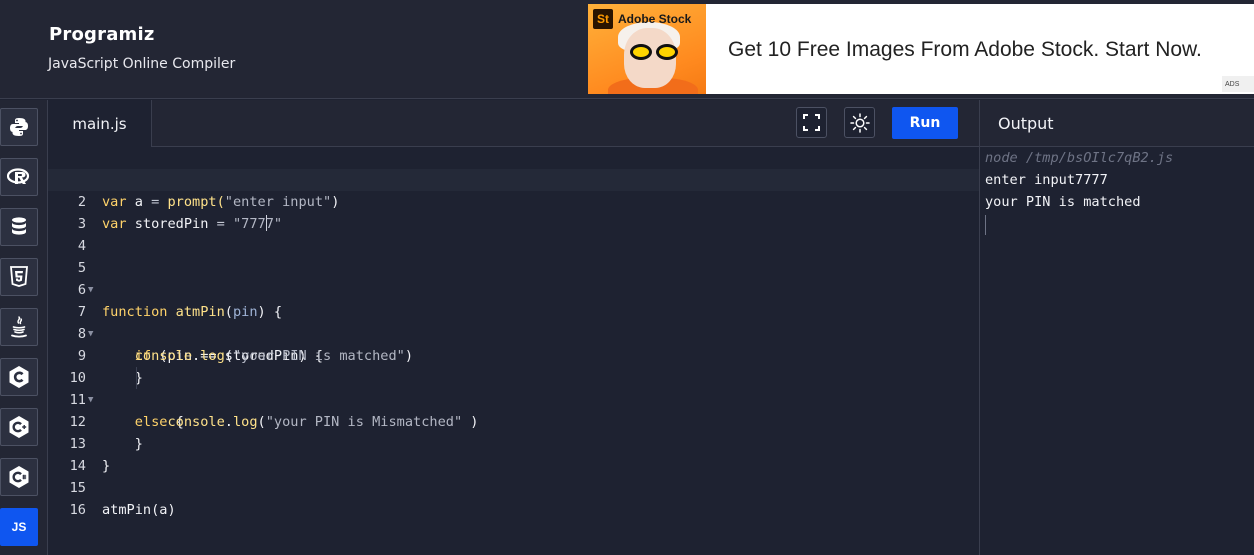 Image resolution: width=1254 pixels, height=555 pixels. Describe the element at coordinates (142, 64) in the screenshot. I see `compiler-subtitle: JavaScript Online Compiler` at that location.